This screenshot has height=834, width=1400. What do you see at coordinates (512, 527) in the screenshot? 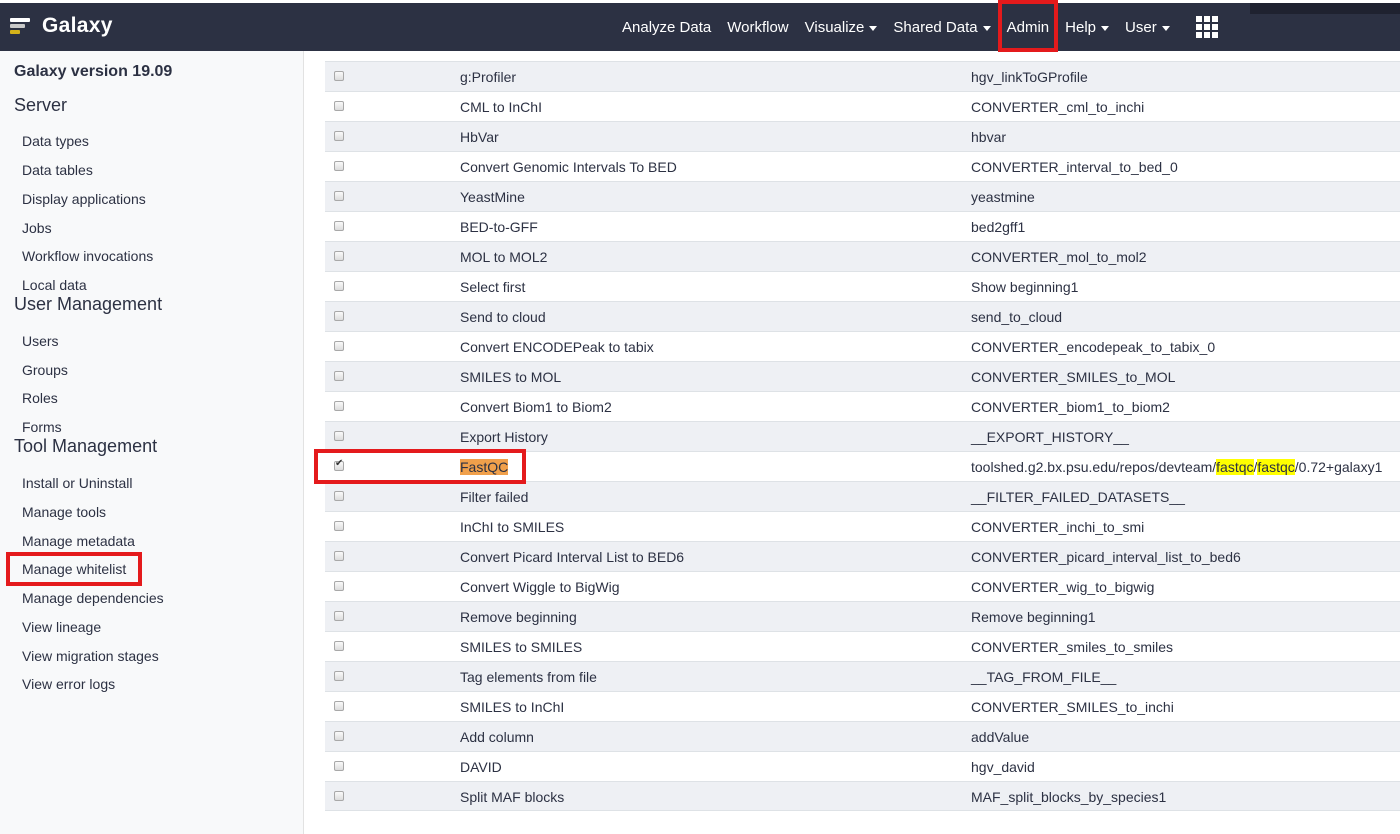
I see `tool-name: InChI to SMILES` at bounding box center [512, 527].